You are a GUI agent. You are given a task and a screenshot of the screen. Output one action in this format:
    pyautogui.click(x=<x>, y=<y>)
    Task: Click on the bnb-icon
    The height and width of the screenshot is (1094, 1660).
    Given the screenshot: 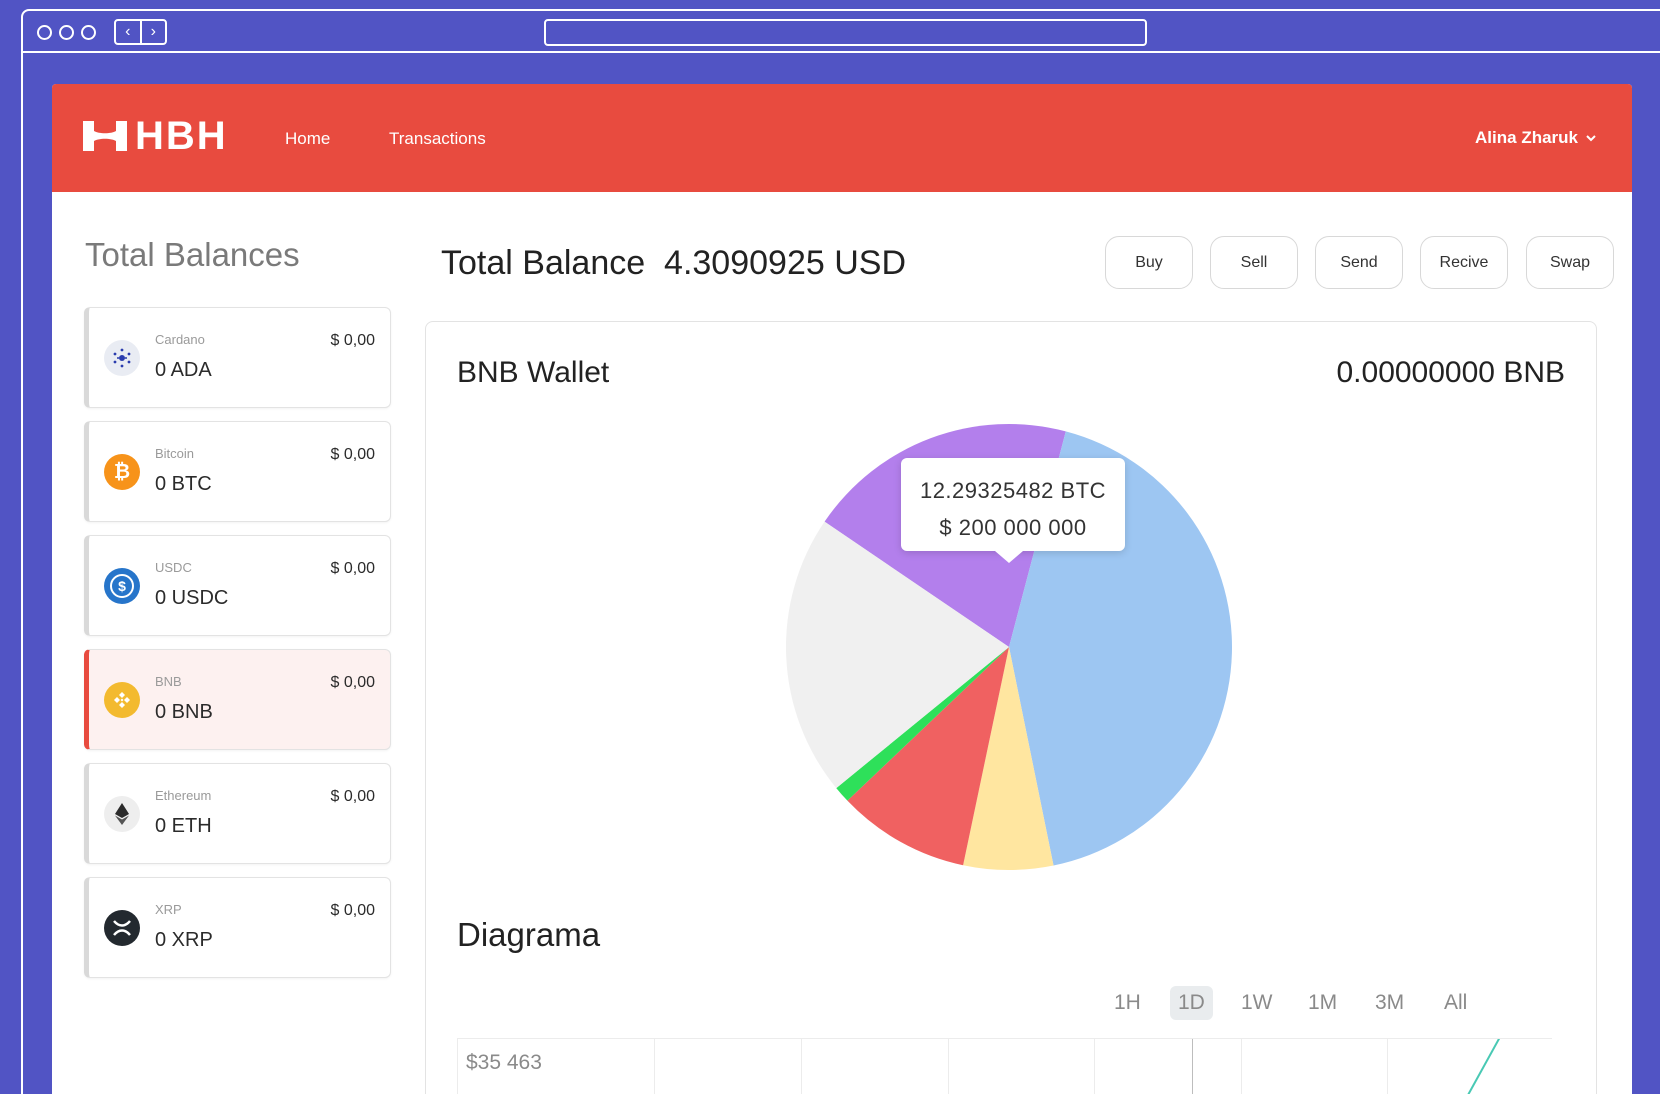 What is the action you would take?
    pyautogui.click(x=122, y=700)
    